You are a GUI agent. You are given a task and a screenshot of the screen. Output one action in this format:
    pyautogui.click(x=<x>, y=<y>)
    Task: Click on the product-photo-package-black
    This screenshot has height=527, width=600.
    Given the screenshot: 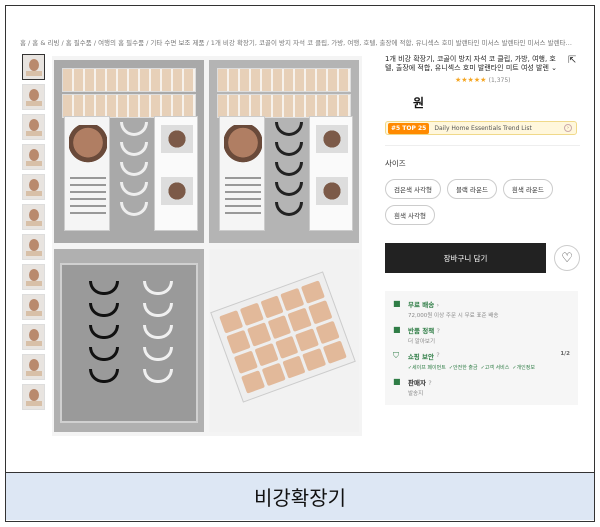 What is the action you would take?
    pyautogui.click(x=284, y=151)
    